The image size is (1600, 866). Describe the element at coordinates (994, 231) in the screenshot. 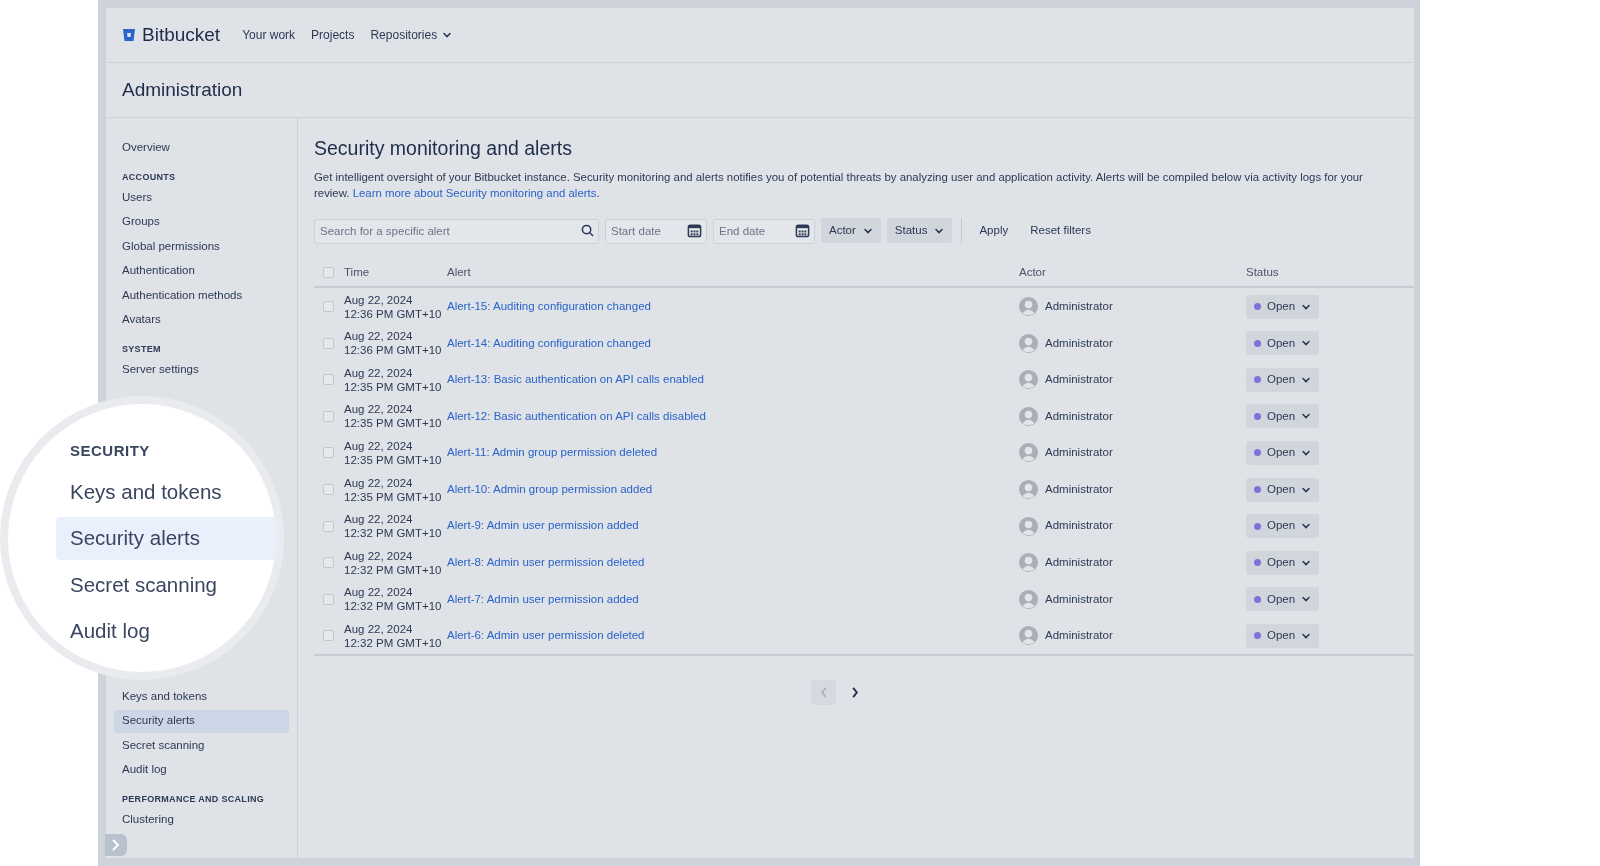

I see `apply-button: Apply` at that location.